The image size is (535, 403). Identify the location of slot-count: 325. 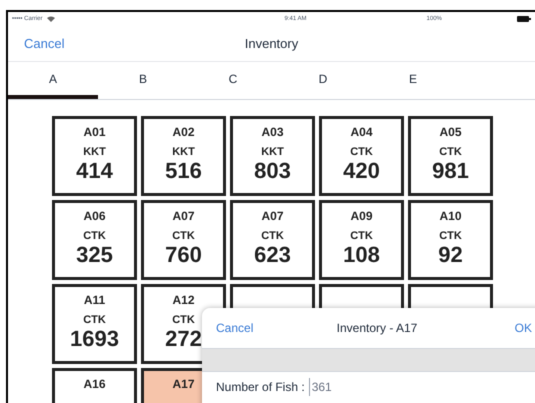
(94, 255).